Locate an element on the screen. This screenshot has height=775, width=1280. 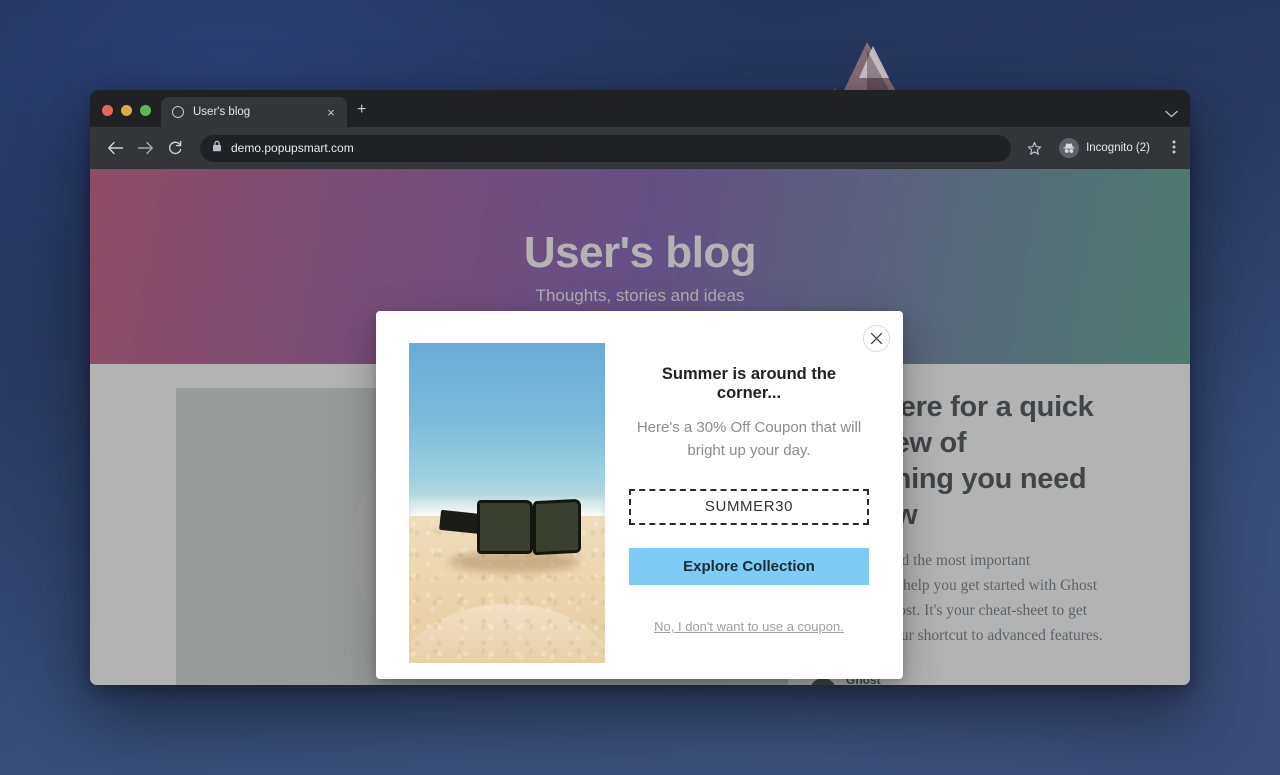
decline-coupon-link: No, I don't want to use a coupon. is located at coordinates (749, 627).